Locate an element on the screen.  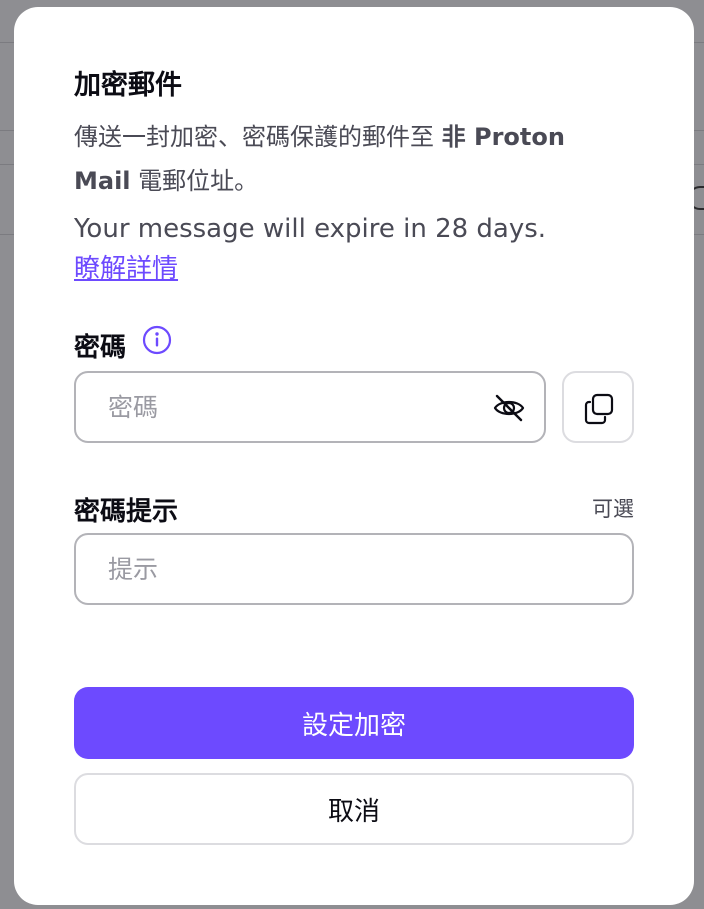
password-field is located at coordinates (310, 407).